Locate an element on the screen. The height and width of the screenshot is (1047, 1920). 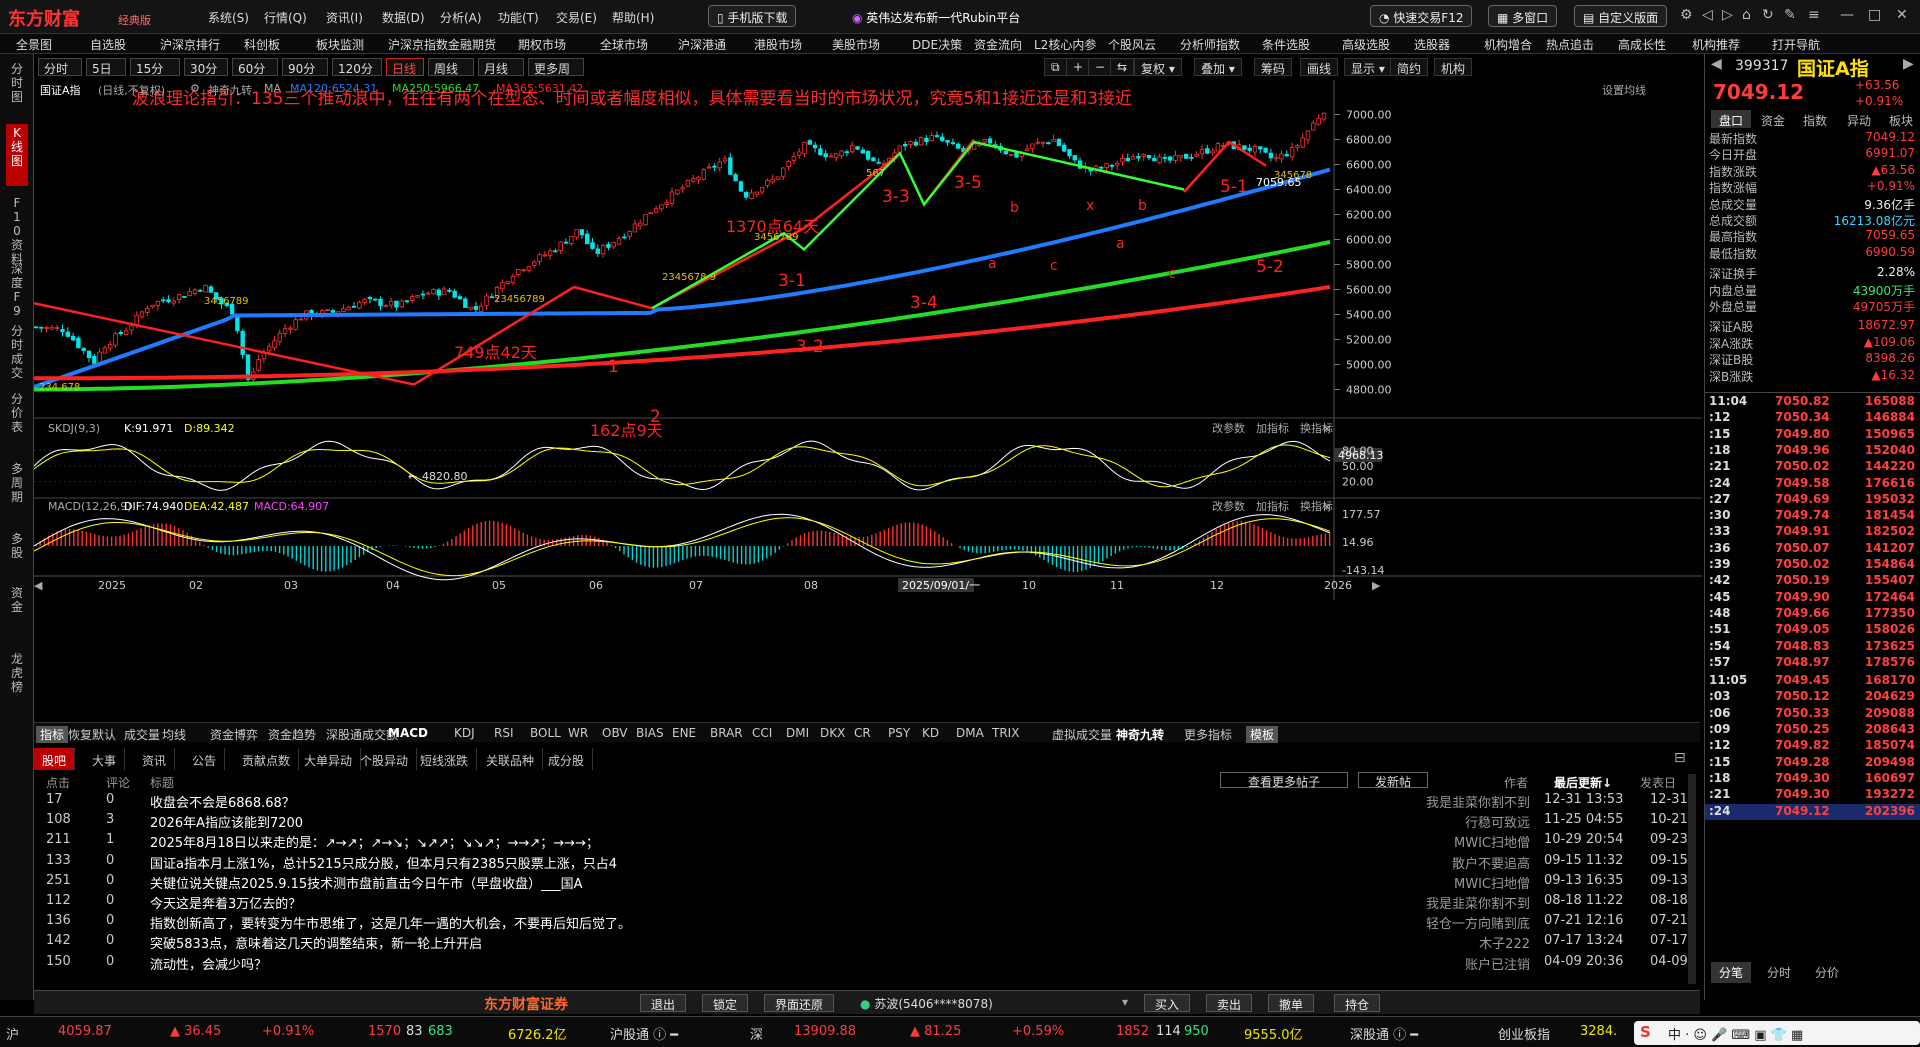
indicator-14: ENE is located at coordinates (684, 733).